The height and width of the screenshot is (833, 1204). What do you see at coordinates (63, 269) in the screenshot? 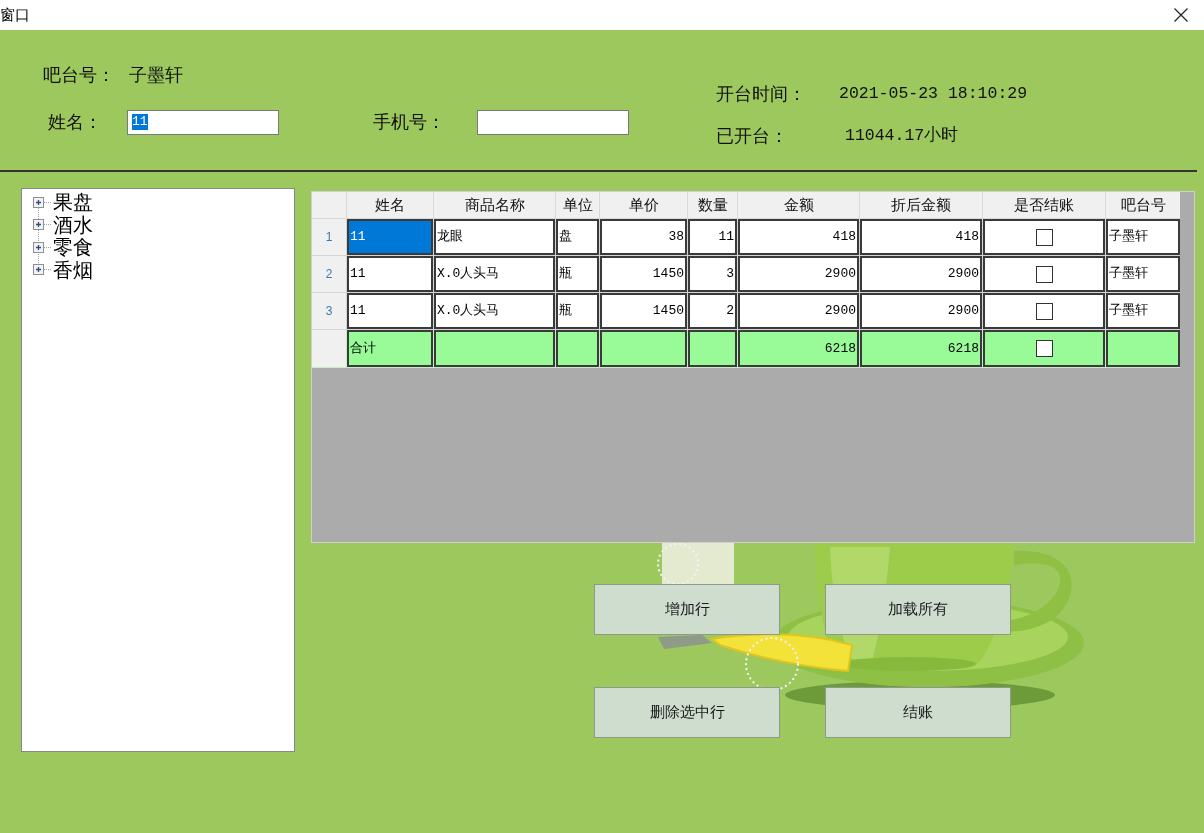
I see `tree-item: 香烟` at bounding box center [63, 269].